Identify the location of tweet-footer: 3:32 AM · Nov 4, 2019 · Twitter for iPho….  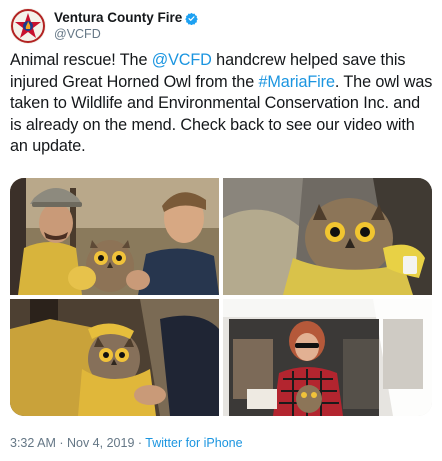
(126, 443).